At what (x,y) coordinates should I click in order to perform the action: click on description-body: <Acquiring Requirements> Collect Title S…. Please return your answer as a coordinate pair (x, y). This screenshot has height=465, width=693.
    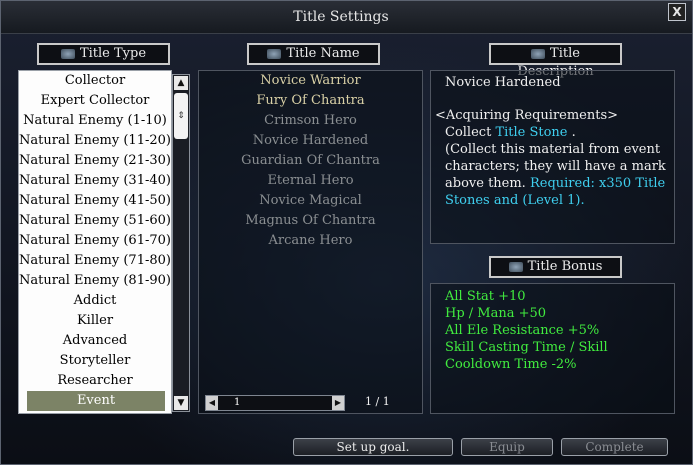
    Looking at the image, I should click on (552, 158).